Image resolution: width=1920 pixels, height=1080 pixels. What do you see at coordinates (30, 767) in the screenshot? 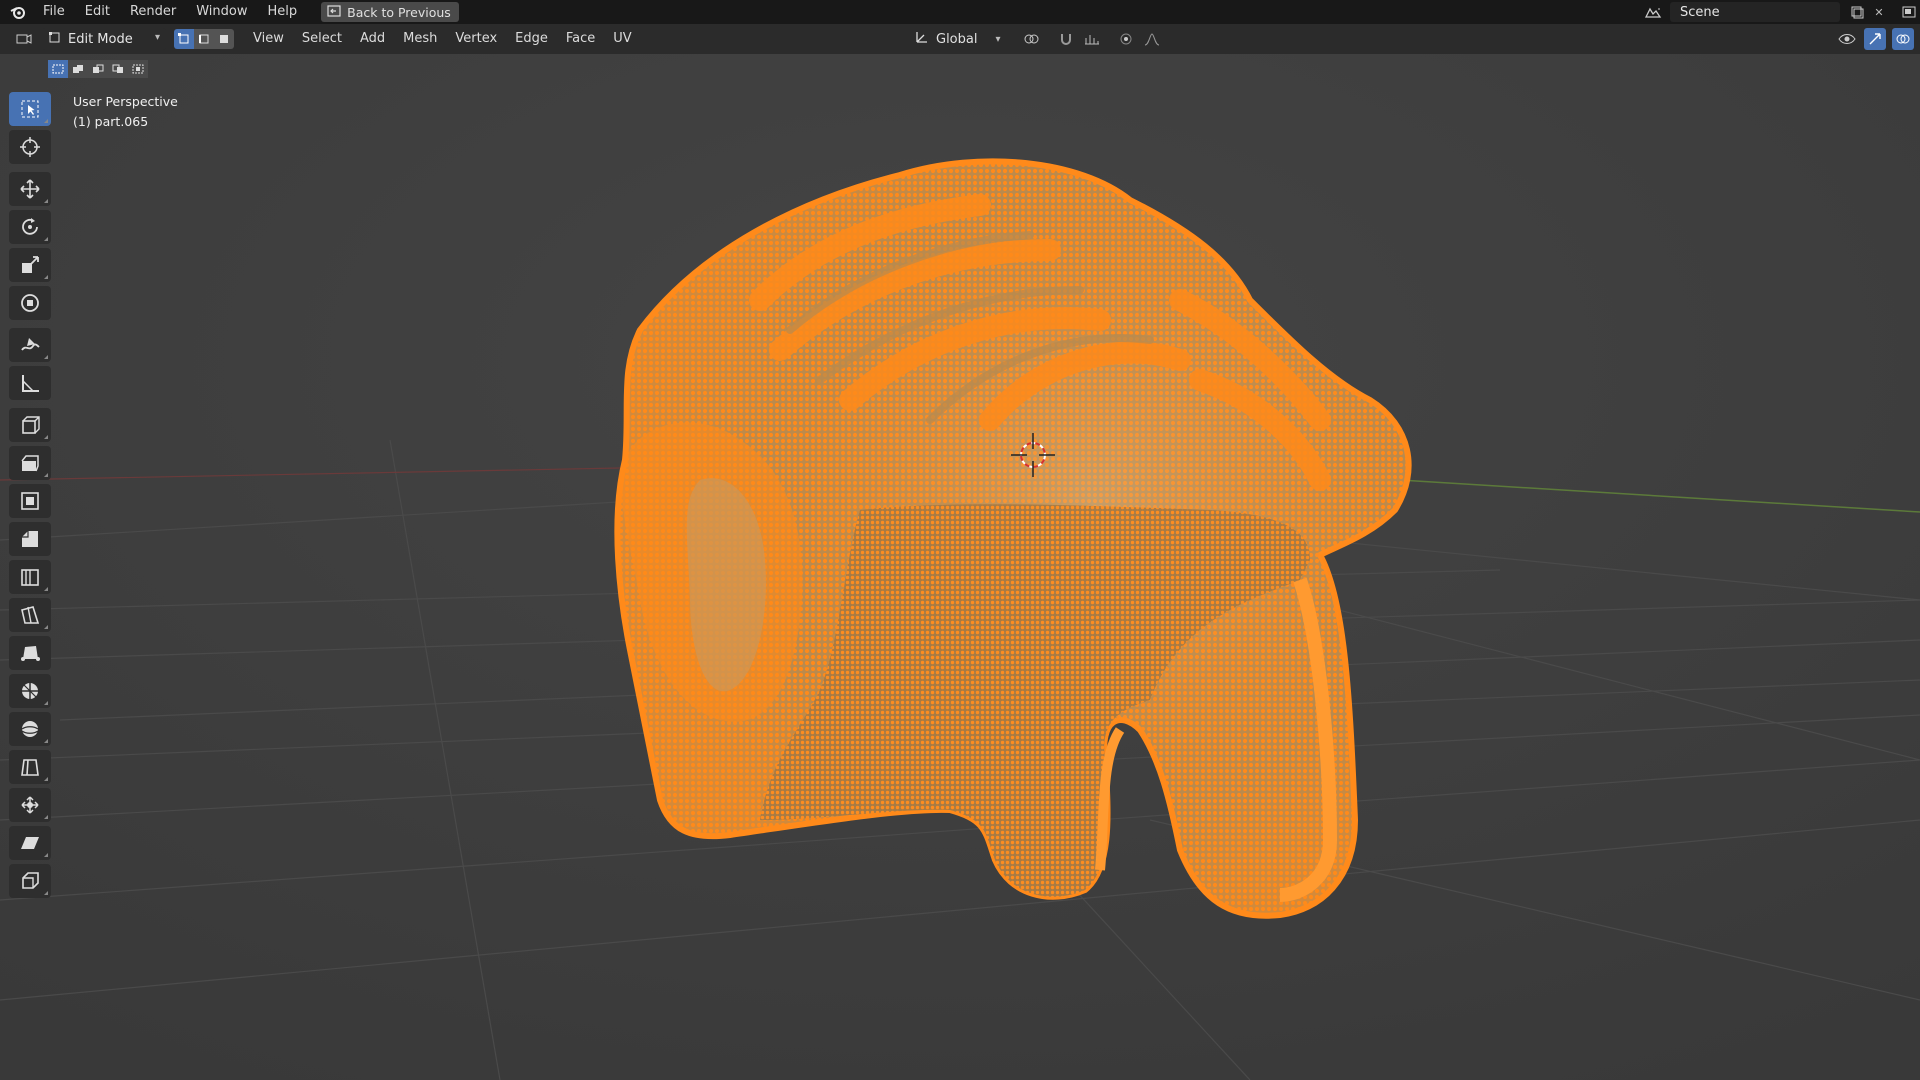
I see `edge-slide-tool-icon` at bounding box center [30, 767].